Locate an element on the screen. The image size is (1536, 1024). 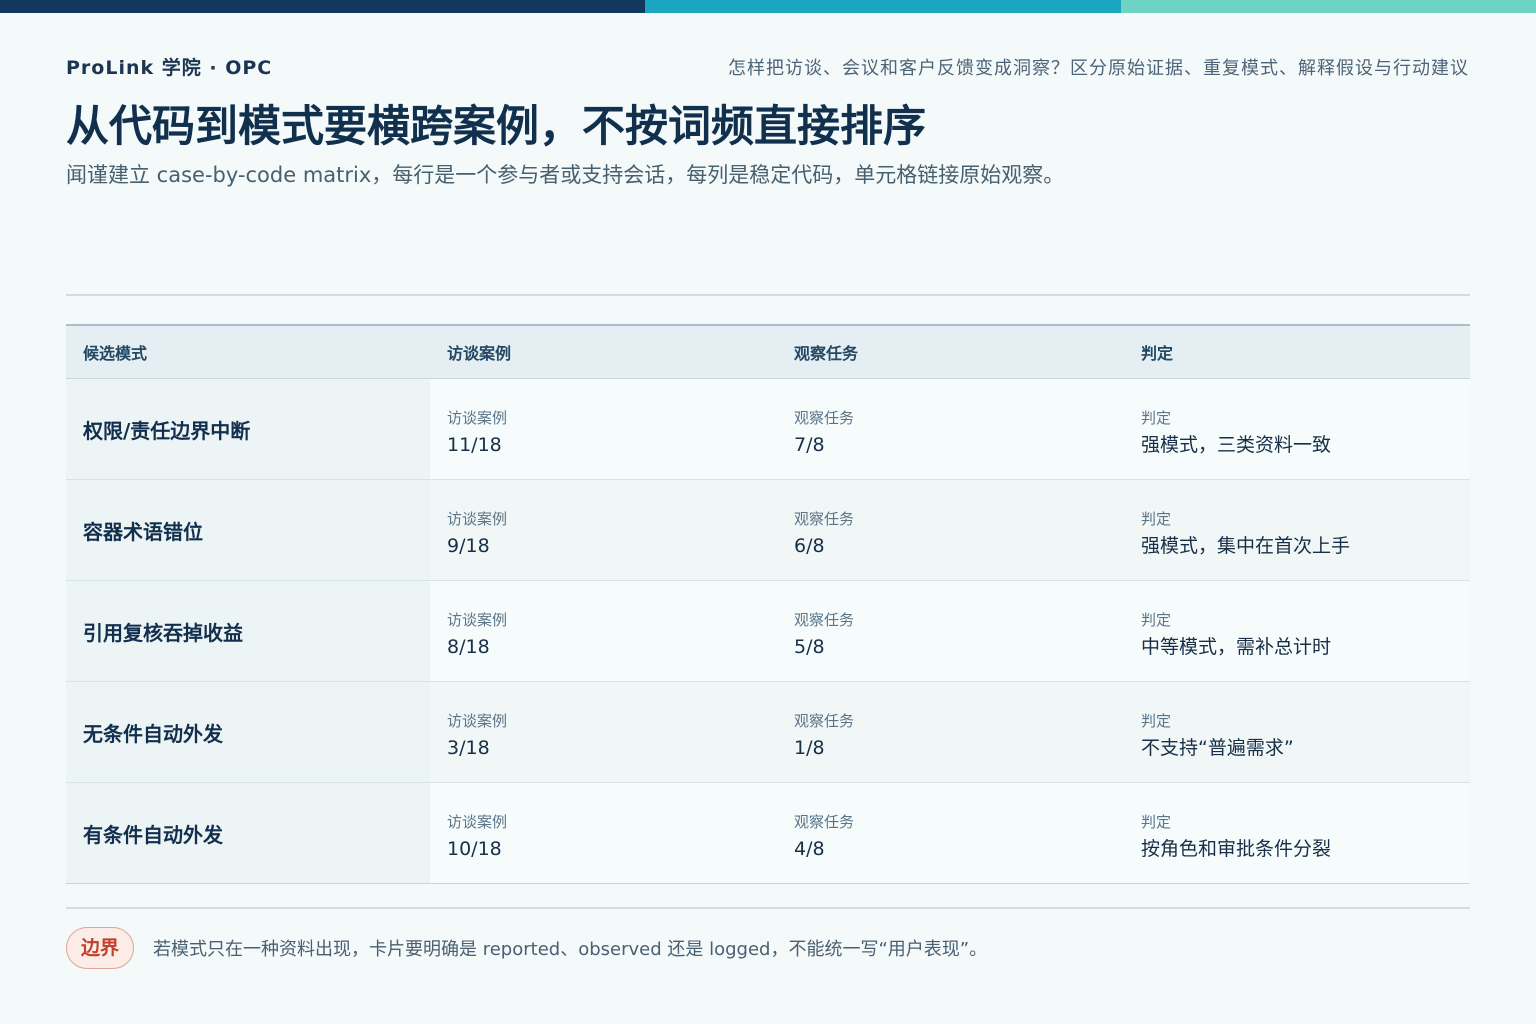
table-header-row: 候选模式 访谈案例 观察任务 判定 is located at coordinates (768, 351).